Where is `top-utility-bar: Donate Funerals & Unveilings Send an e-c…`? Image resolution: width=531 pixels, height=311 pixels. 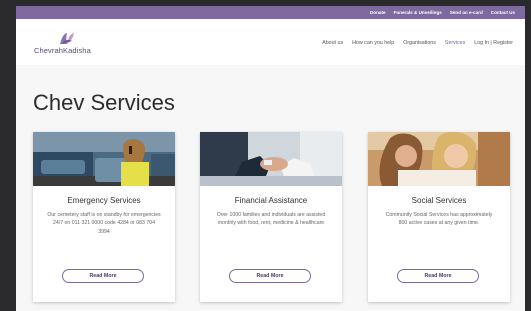
top-utility-bar: Donate Funerals & Unveilings Send an e-c… is located at coordinates (270, 12).